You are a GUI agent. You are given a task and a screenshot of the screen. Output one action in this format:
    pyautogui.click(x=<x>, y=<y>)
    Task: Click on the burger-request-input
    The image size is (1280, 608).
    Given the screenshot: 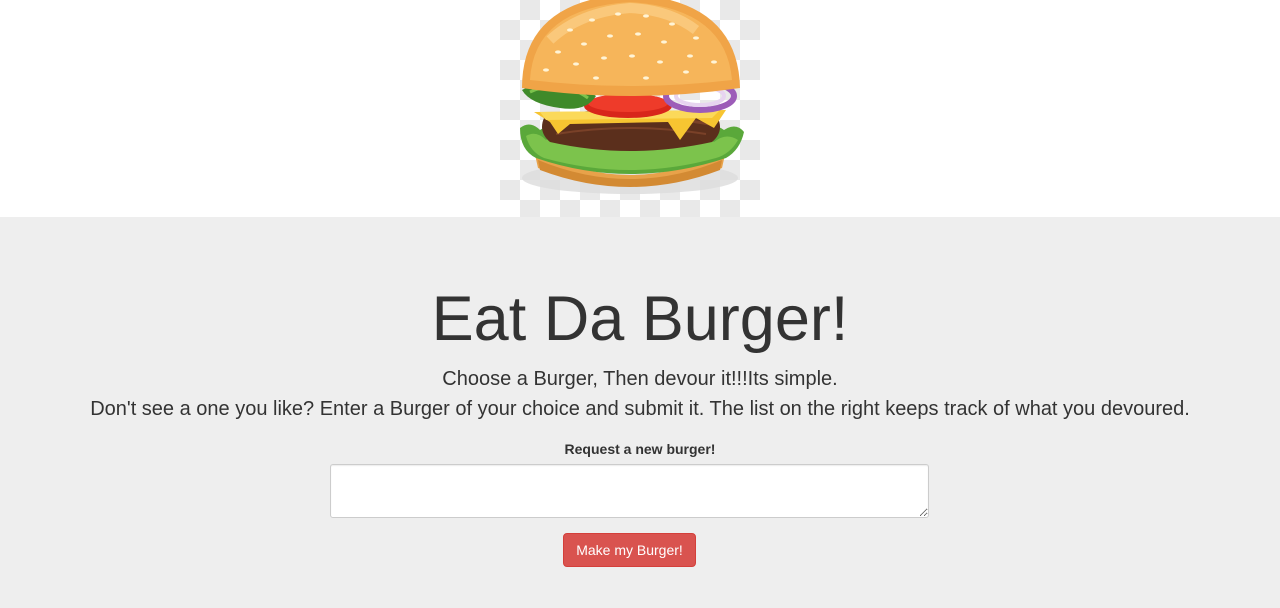 What is the action you would take?
    pyautogui.click(x=629, y=491)
    